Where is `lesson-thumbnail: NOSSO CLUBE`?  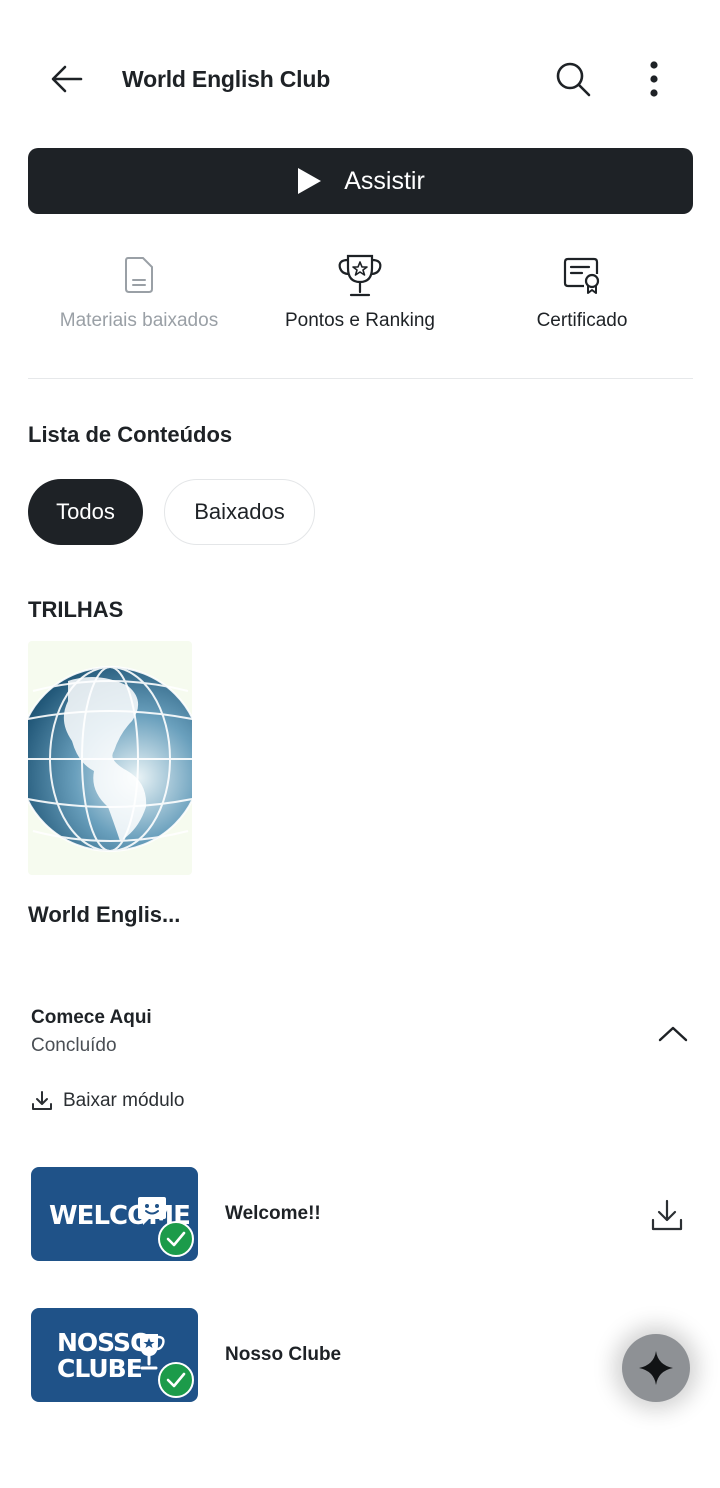 lesson-thumbnail: NOSSO CLUBE is located at coordinates (114, 1355).